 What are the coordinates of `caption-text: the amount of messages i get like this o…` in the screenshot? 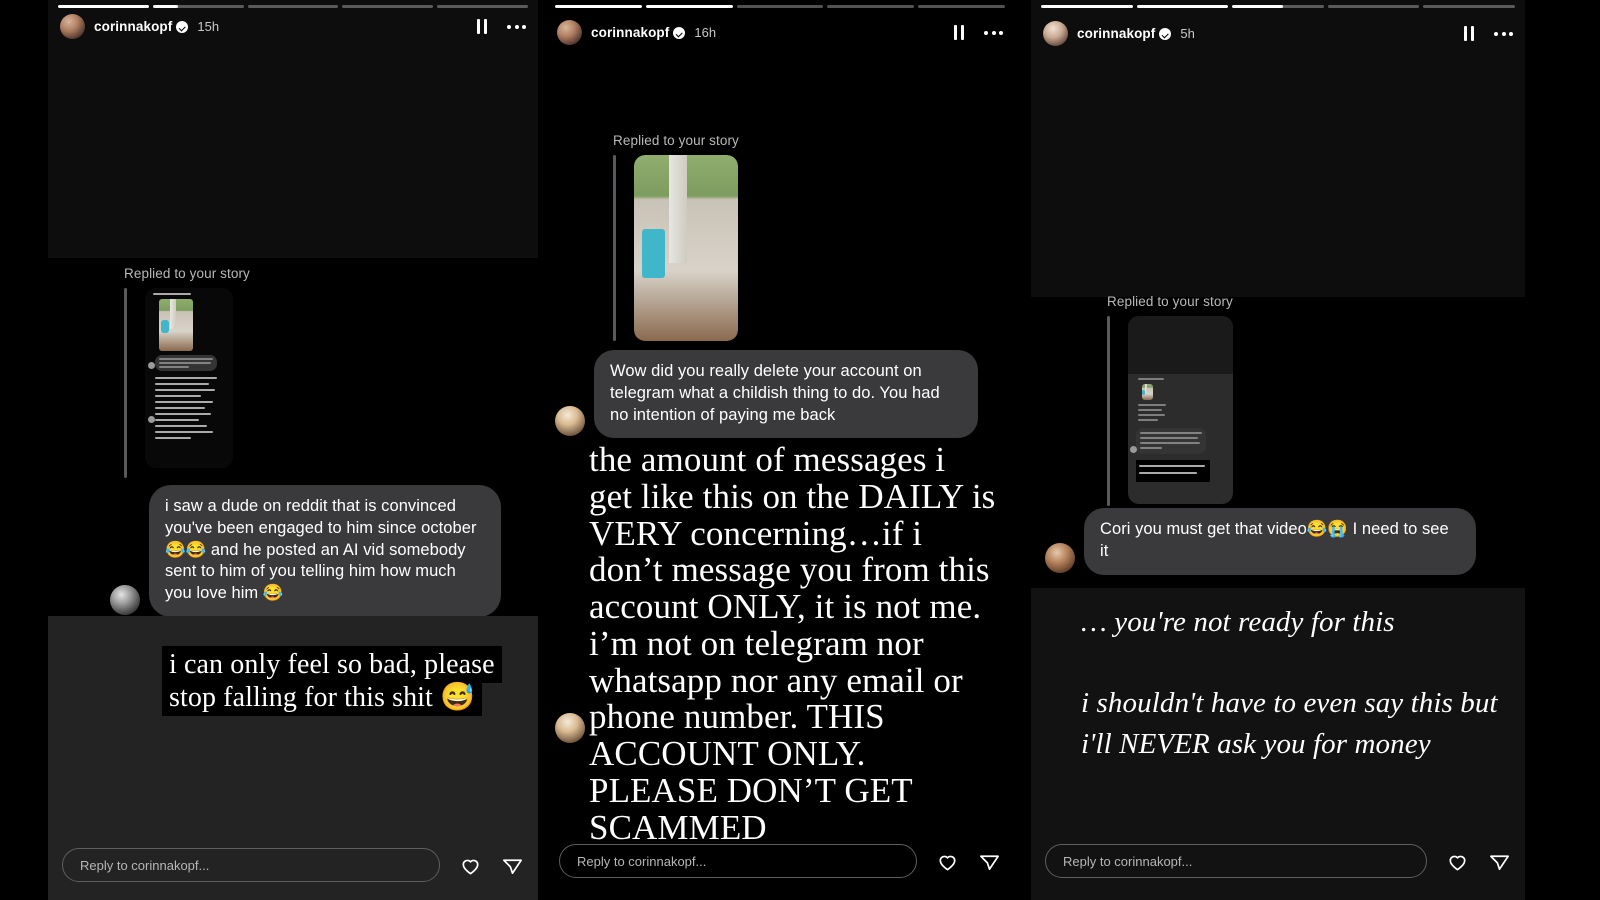 It's located at (792, 643).